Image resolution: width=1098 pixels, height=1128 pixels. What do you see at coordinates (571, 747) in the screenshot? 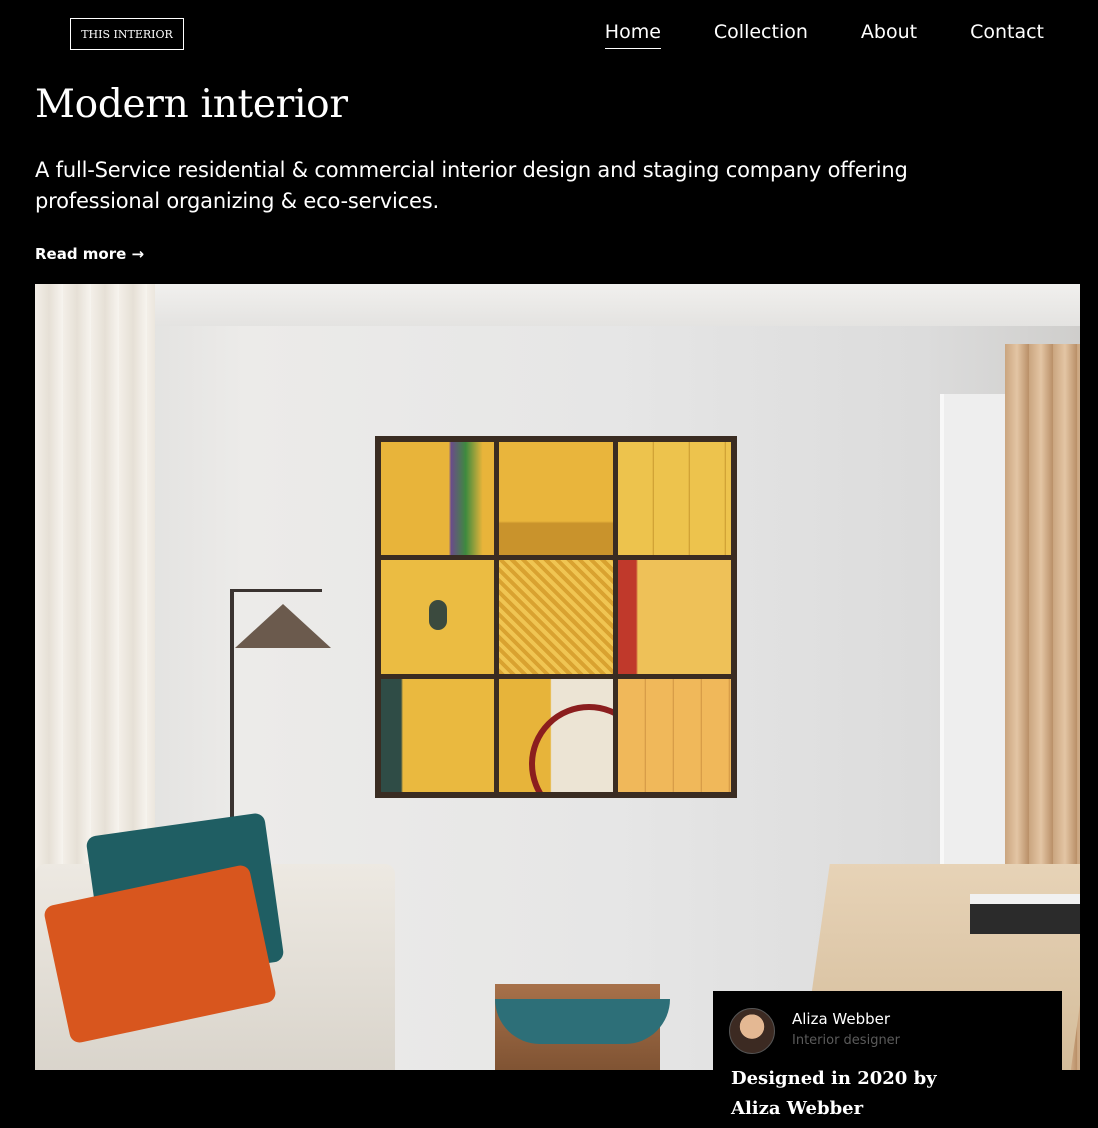
I see `bicycle-wheel` at bounding box center [571, 747].